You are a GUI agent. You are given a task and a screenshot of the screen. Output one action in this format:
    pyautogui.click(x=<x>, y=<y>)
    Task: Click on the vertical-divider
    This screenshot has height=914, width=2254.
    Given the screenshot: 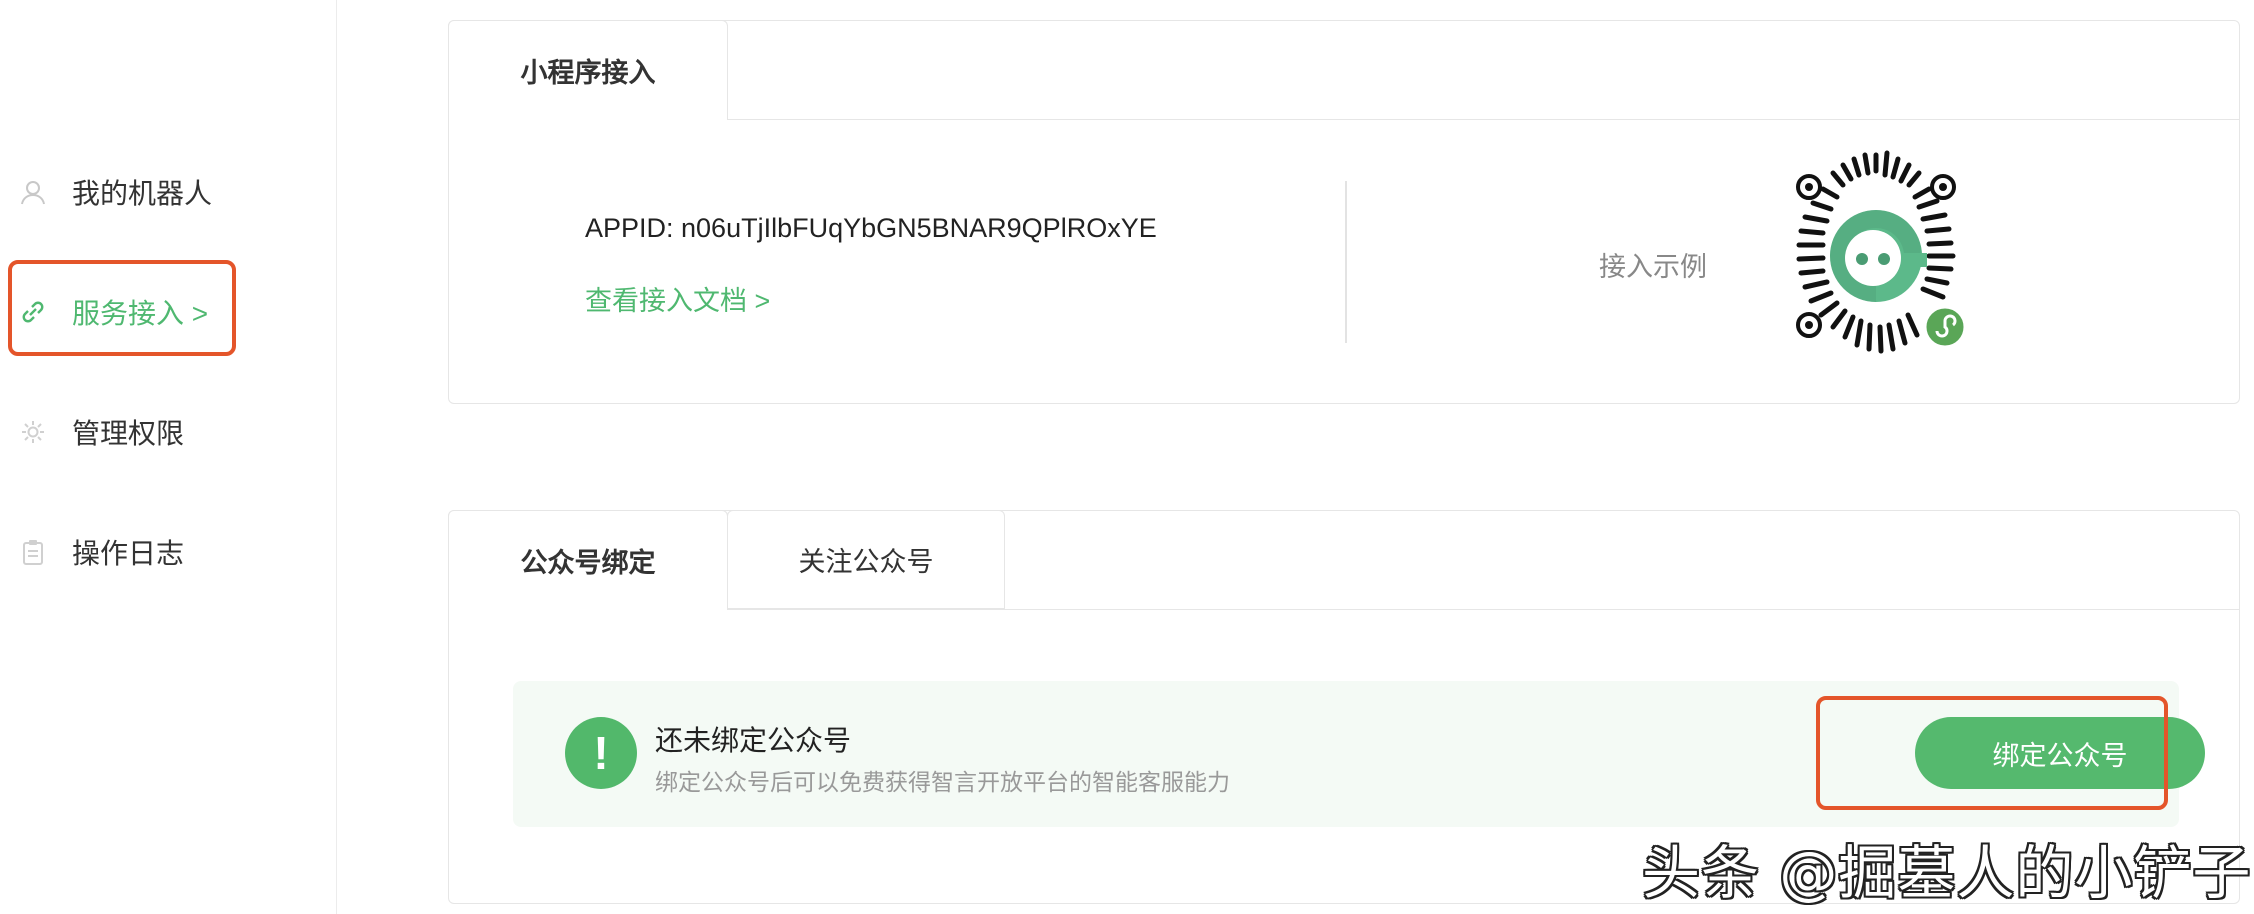 What is the action you would take?
    pyautogui.click(x=1346, y=262)
    